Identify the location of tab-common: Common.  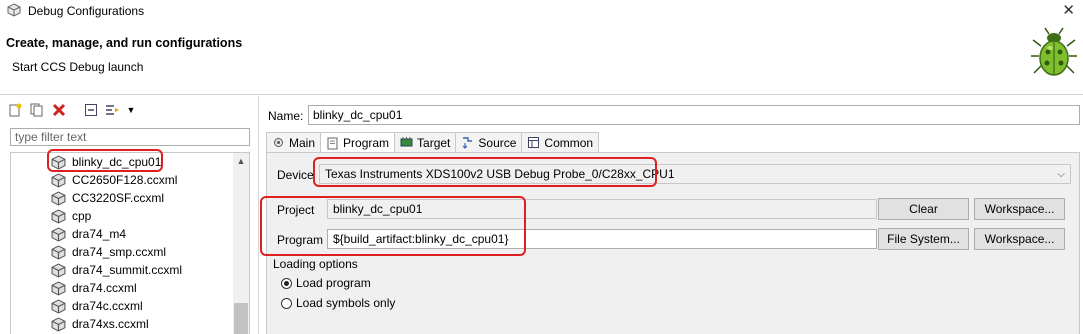
(560, 142).